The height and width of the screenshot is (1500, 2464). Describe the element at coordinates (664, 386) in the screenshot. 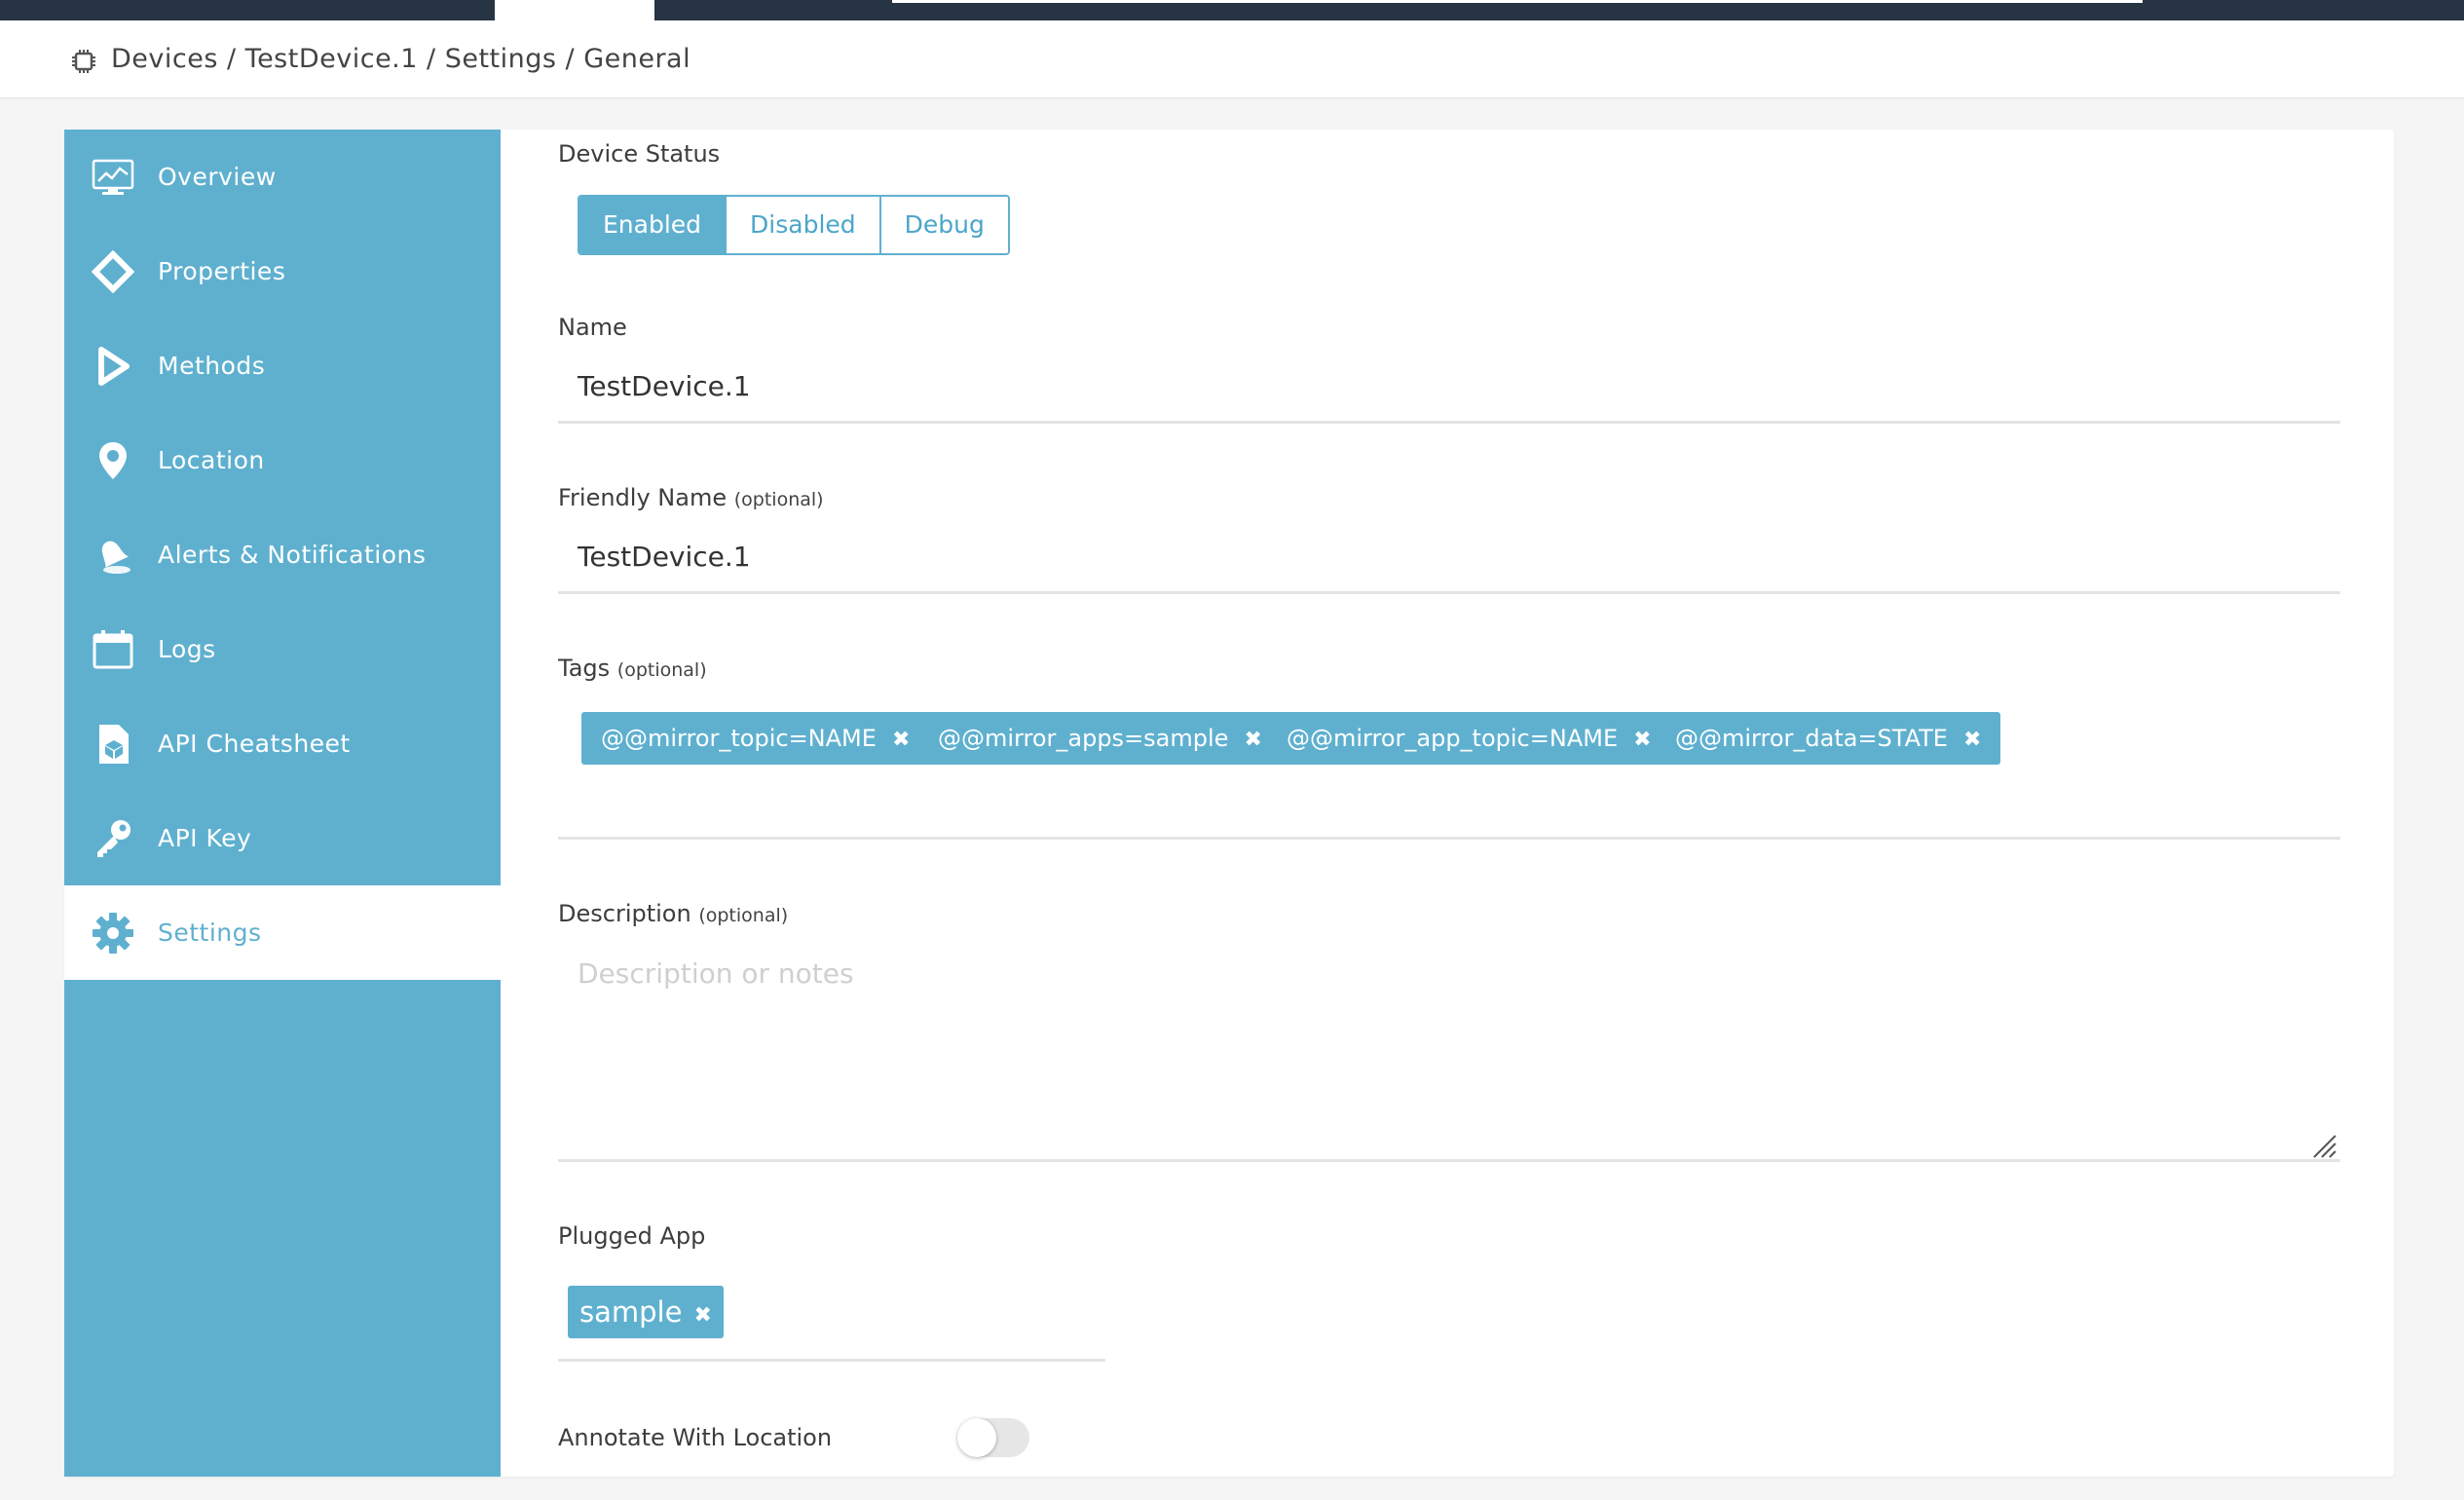

I see `name-input: TestDevice.1` at that location.